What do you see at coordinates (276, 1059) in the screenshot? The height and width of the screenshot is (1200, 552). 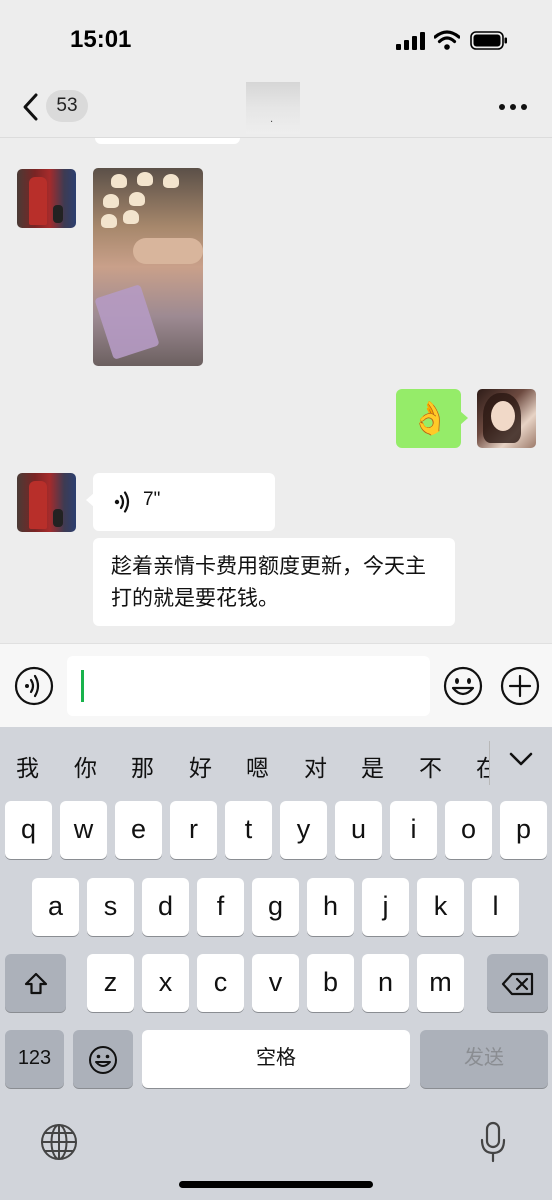 I see `space-key: 空格` at bounding box center [276, 1059].